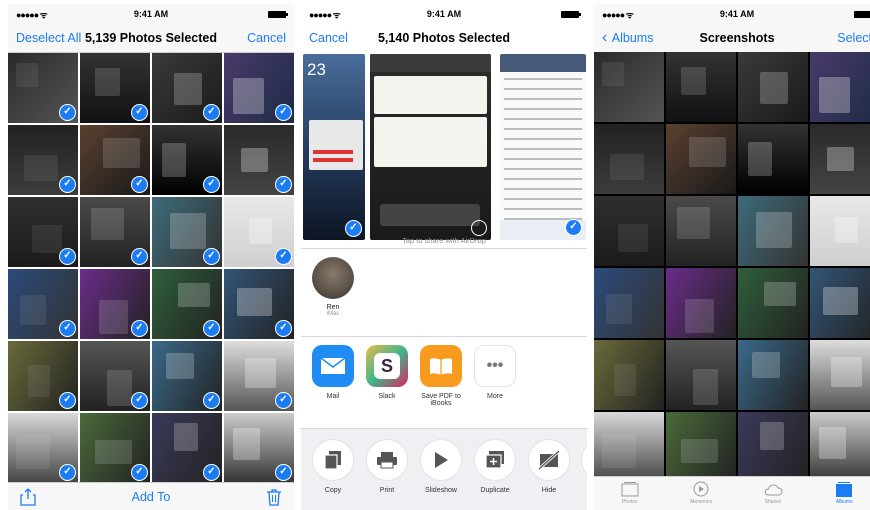 The height and width of the screenshot is (510, 870). I want to click on tab-shared: Shared, so click(773, 493).